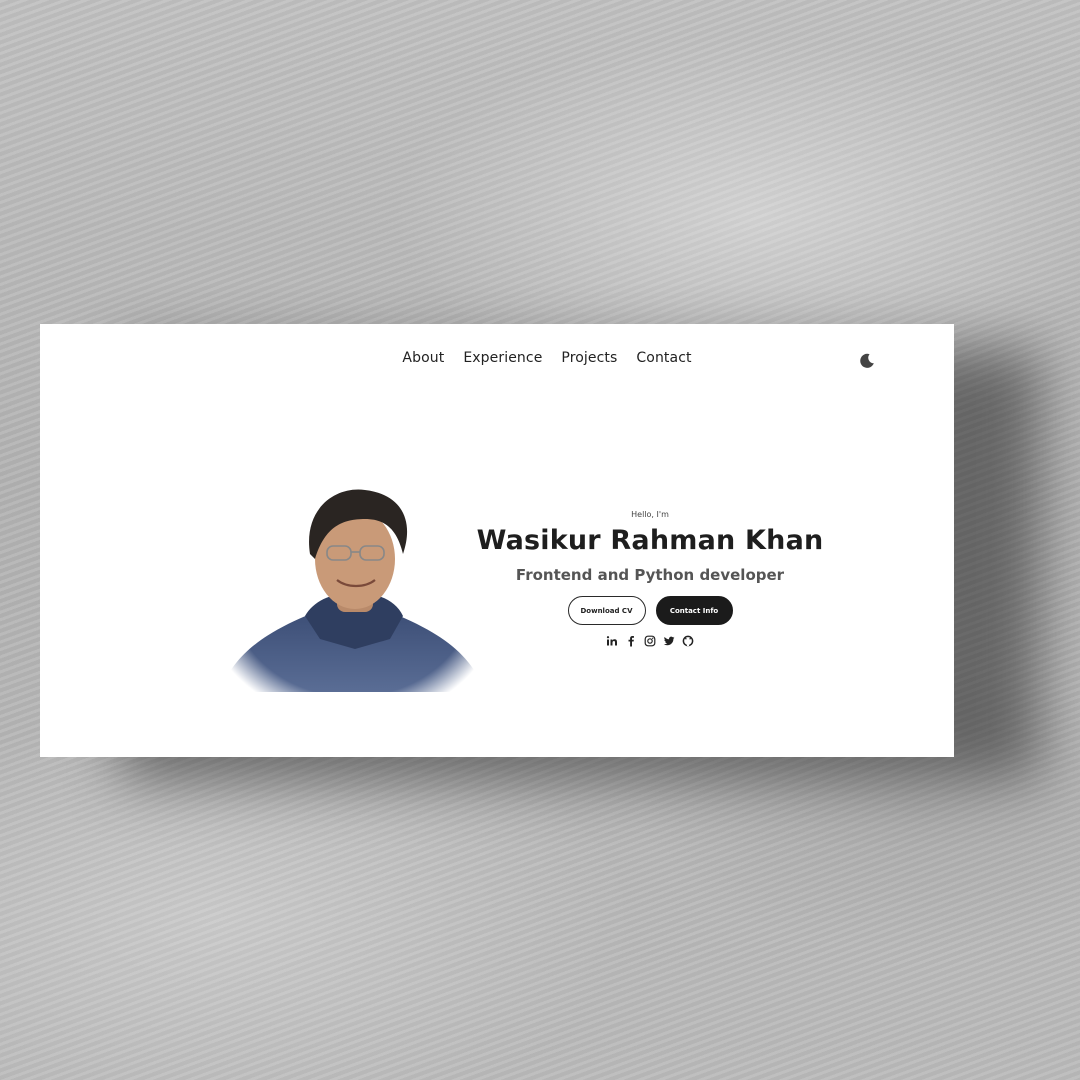 The width and height of the screenshot is (1080, 1080). Describe the element at coordinates (867, 361) in the screenshot. I see `moon-icon` at that location.